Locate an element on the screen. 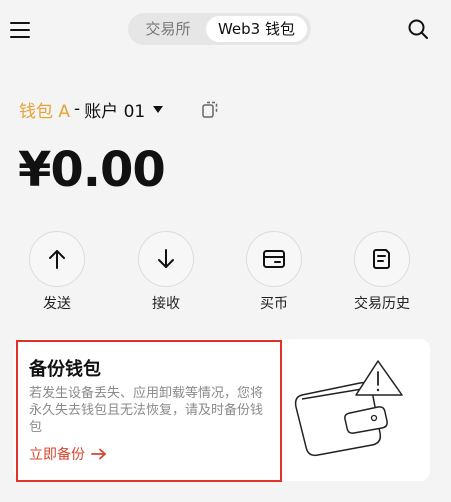 This screenshot has width=451, height=502. receive-label: 接收 is located at coordinates (166, 304).